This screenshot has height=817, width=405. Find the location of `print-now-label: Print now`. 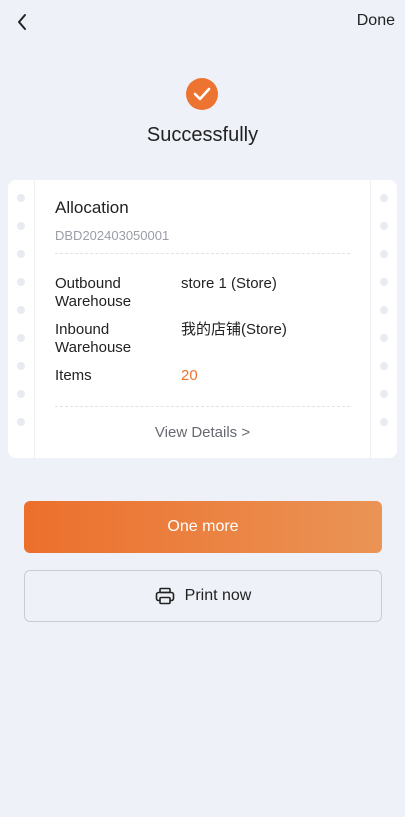

print-now-label: Print now is located at coordinates (218, 595).